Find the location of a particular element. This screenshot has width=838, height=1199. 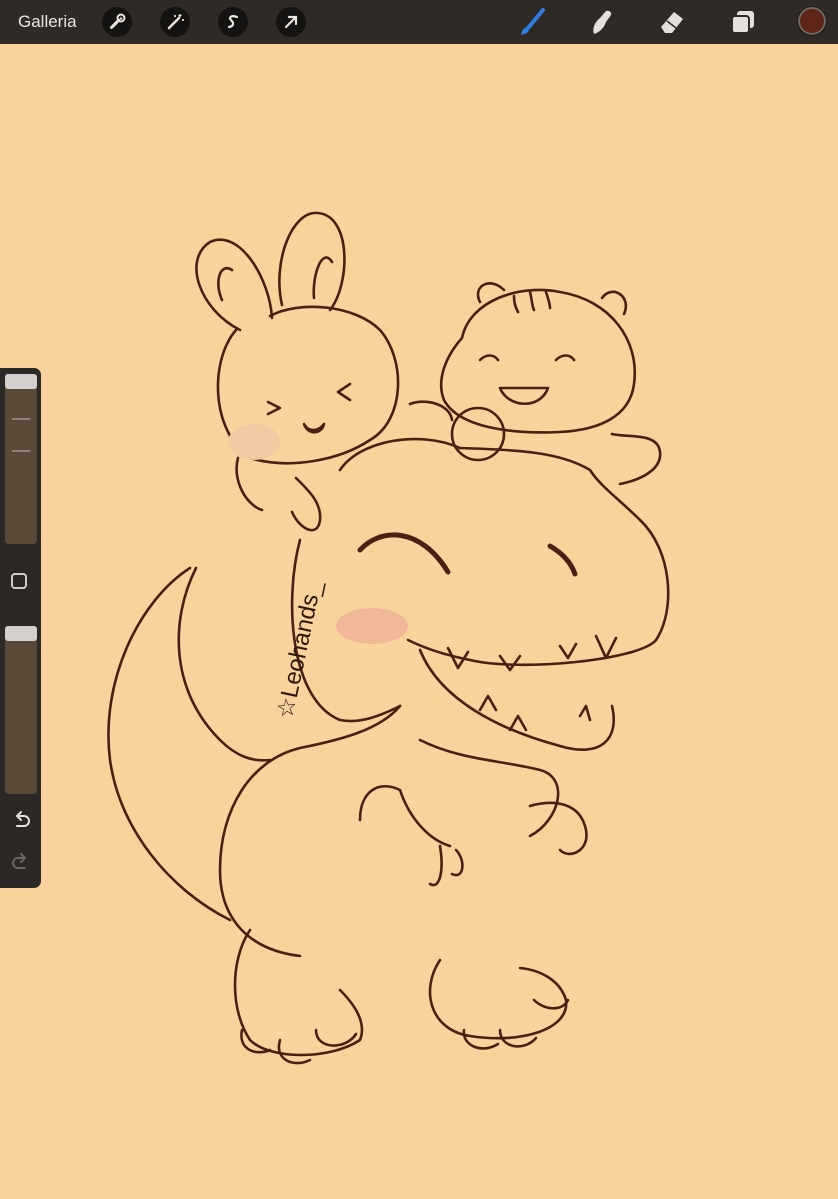

eraser-icon is located at coordinates (672, 22).